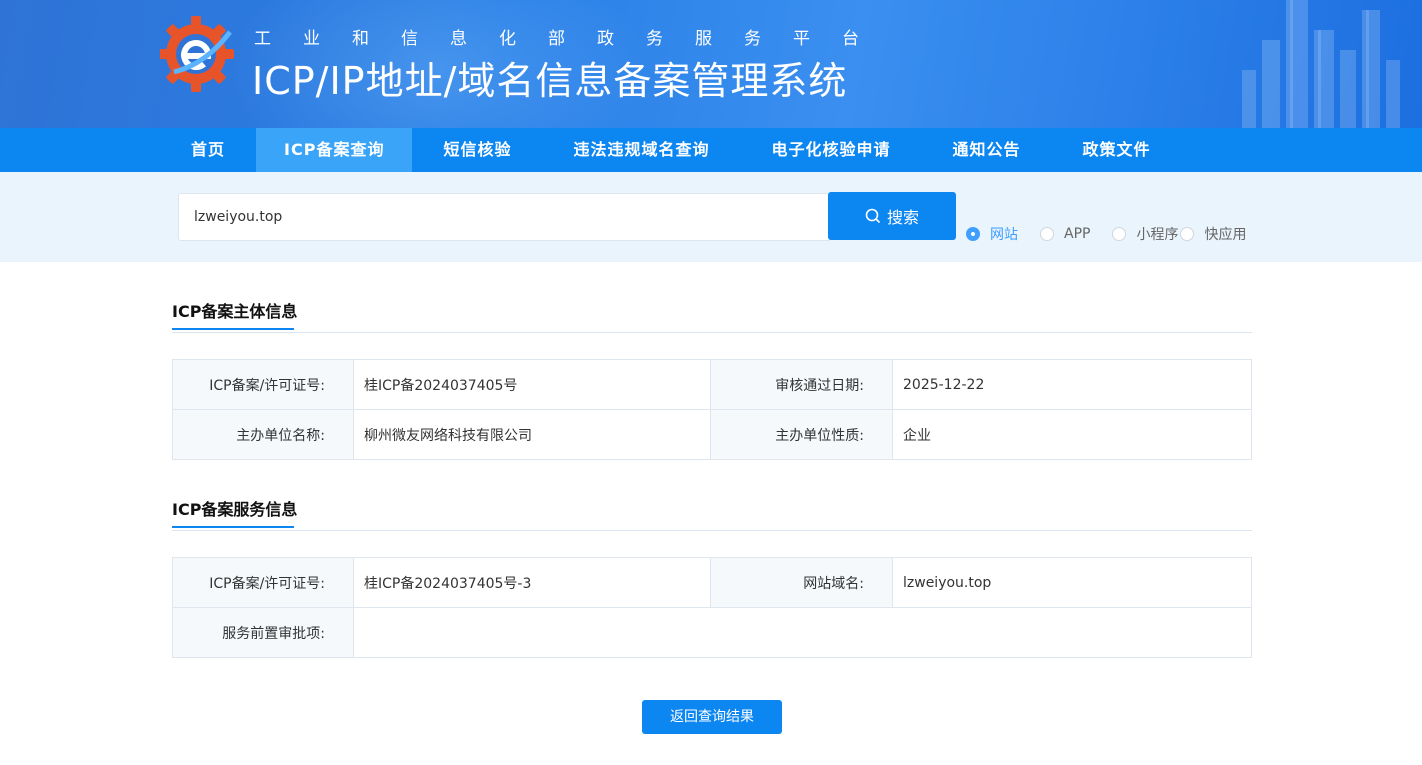  Describe the element at coordinates (801, 582) in the screenshot. I see `domain-label: 网站域名:` at that location.